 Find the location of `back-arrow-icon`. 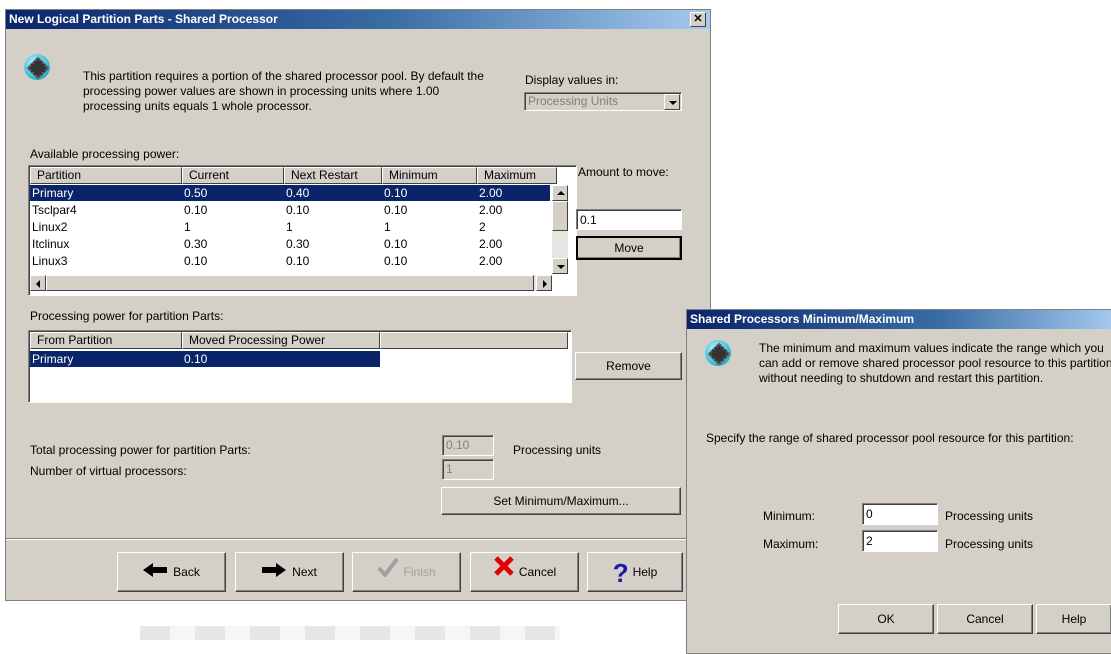

back-arrow-icon is located at coordinates (155, 573).